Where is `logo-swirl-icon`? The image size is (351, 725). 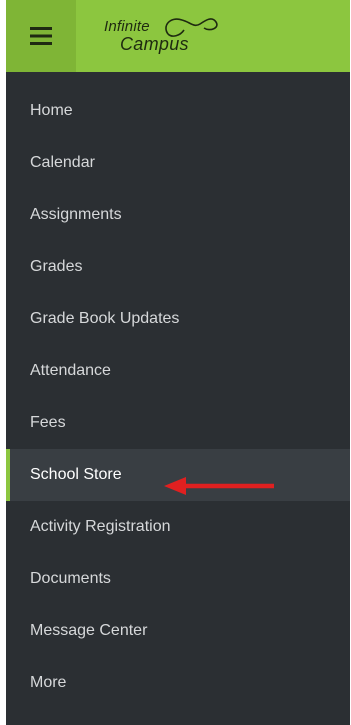
logo-swirl-icon is located at coordinates (191, 27).